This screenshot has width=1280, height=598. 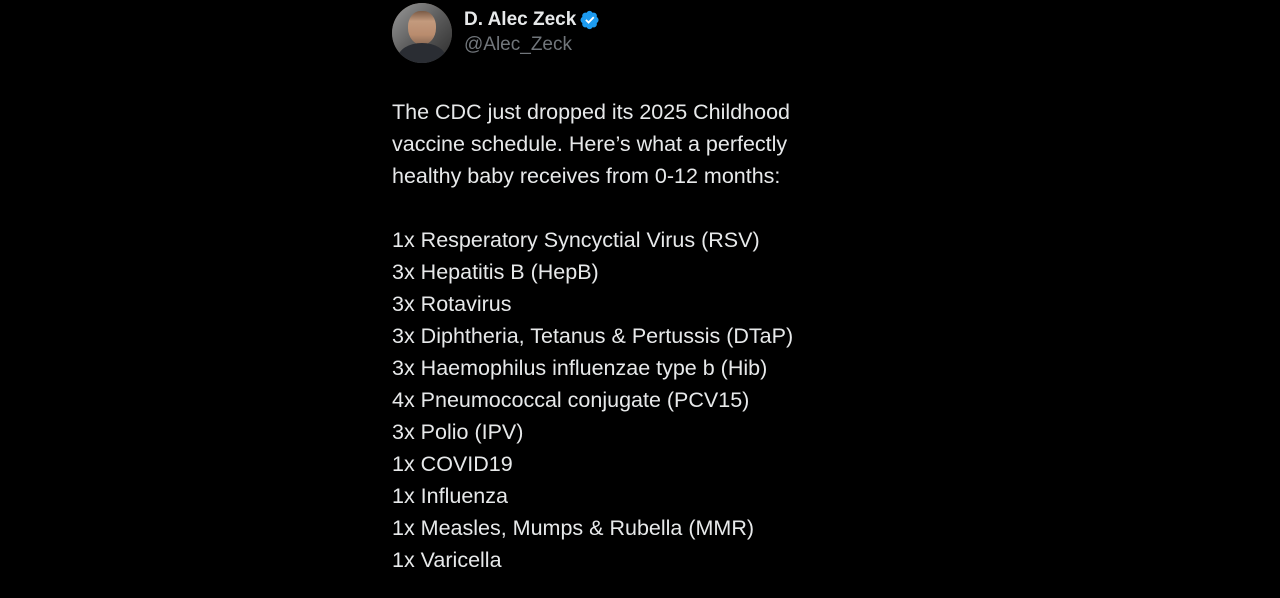 What do you see at coordinates (520, 20) in the screenshot?
I see `author-display-name: D. Alec Zeck` at bounding box center [520, 20].